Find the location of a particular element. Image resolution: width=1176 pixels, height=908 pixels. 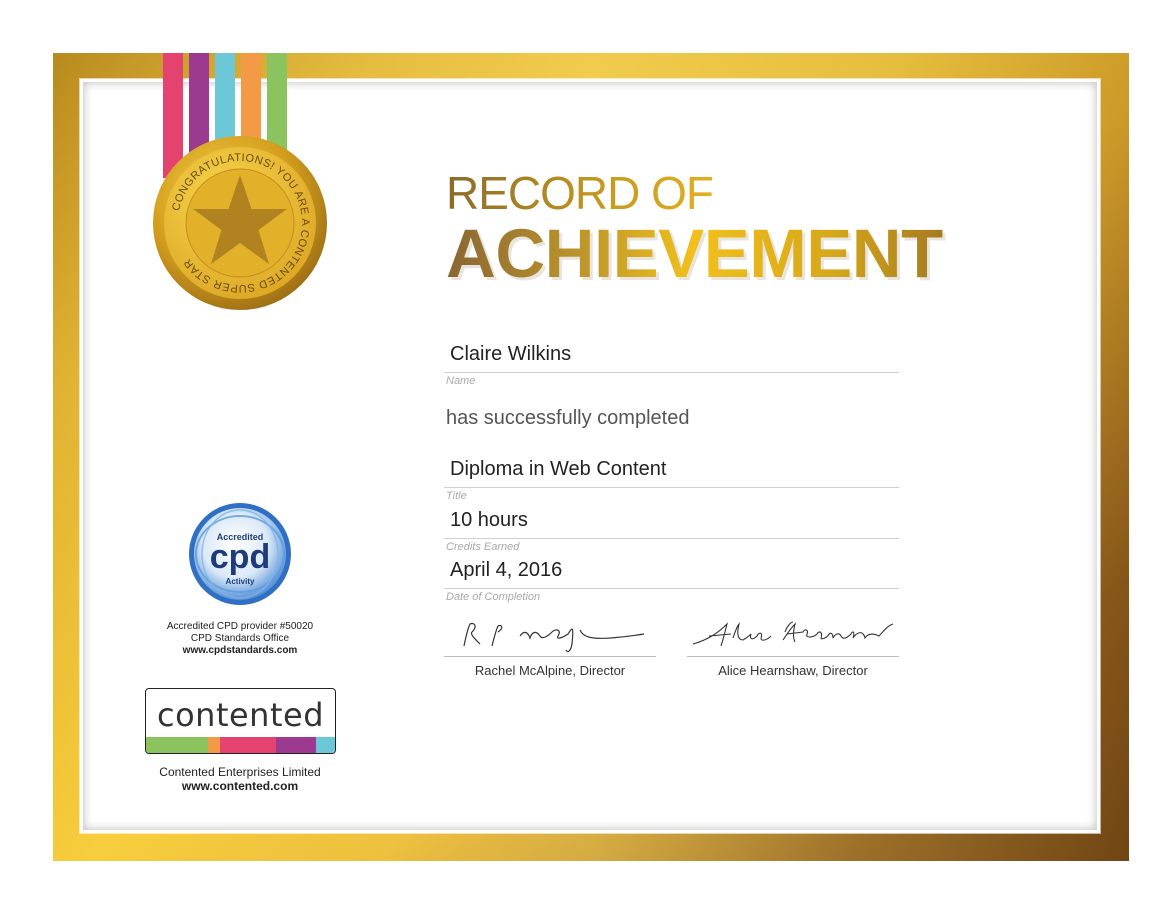

signature-2-line is located at coordinates (793, 656).